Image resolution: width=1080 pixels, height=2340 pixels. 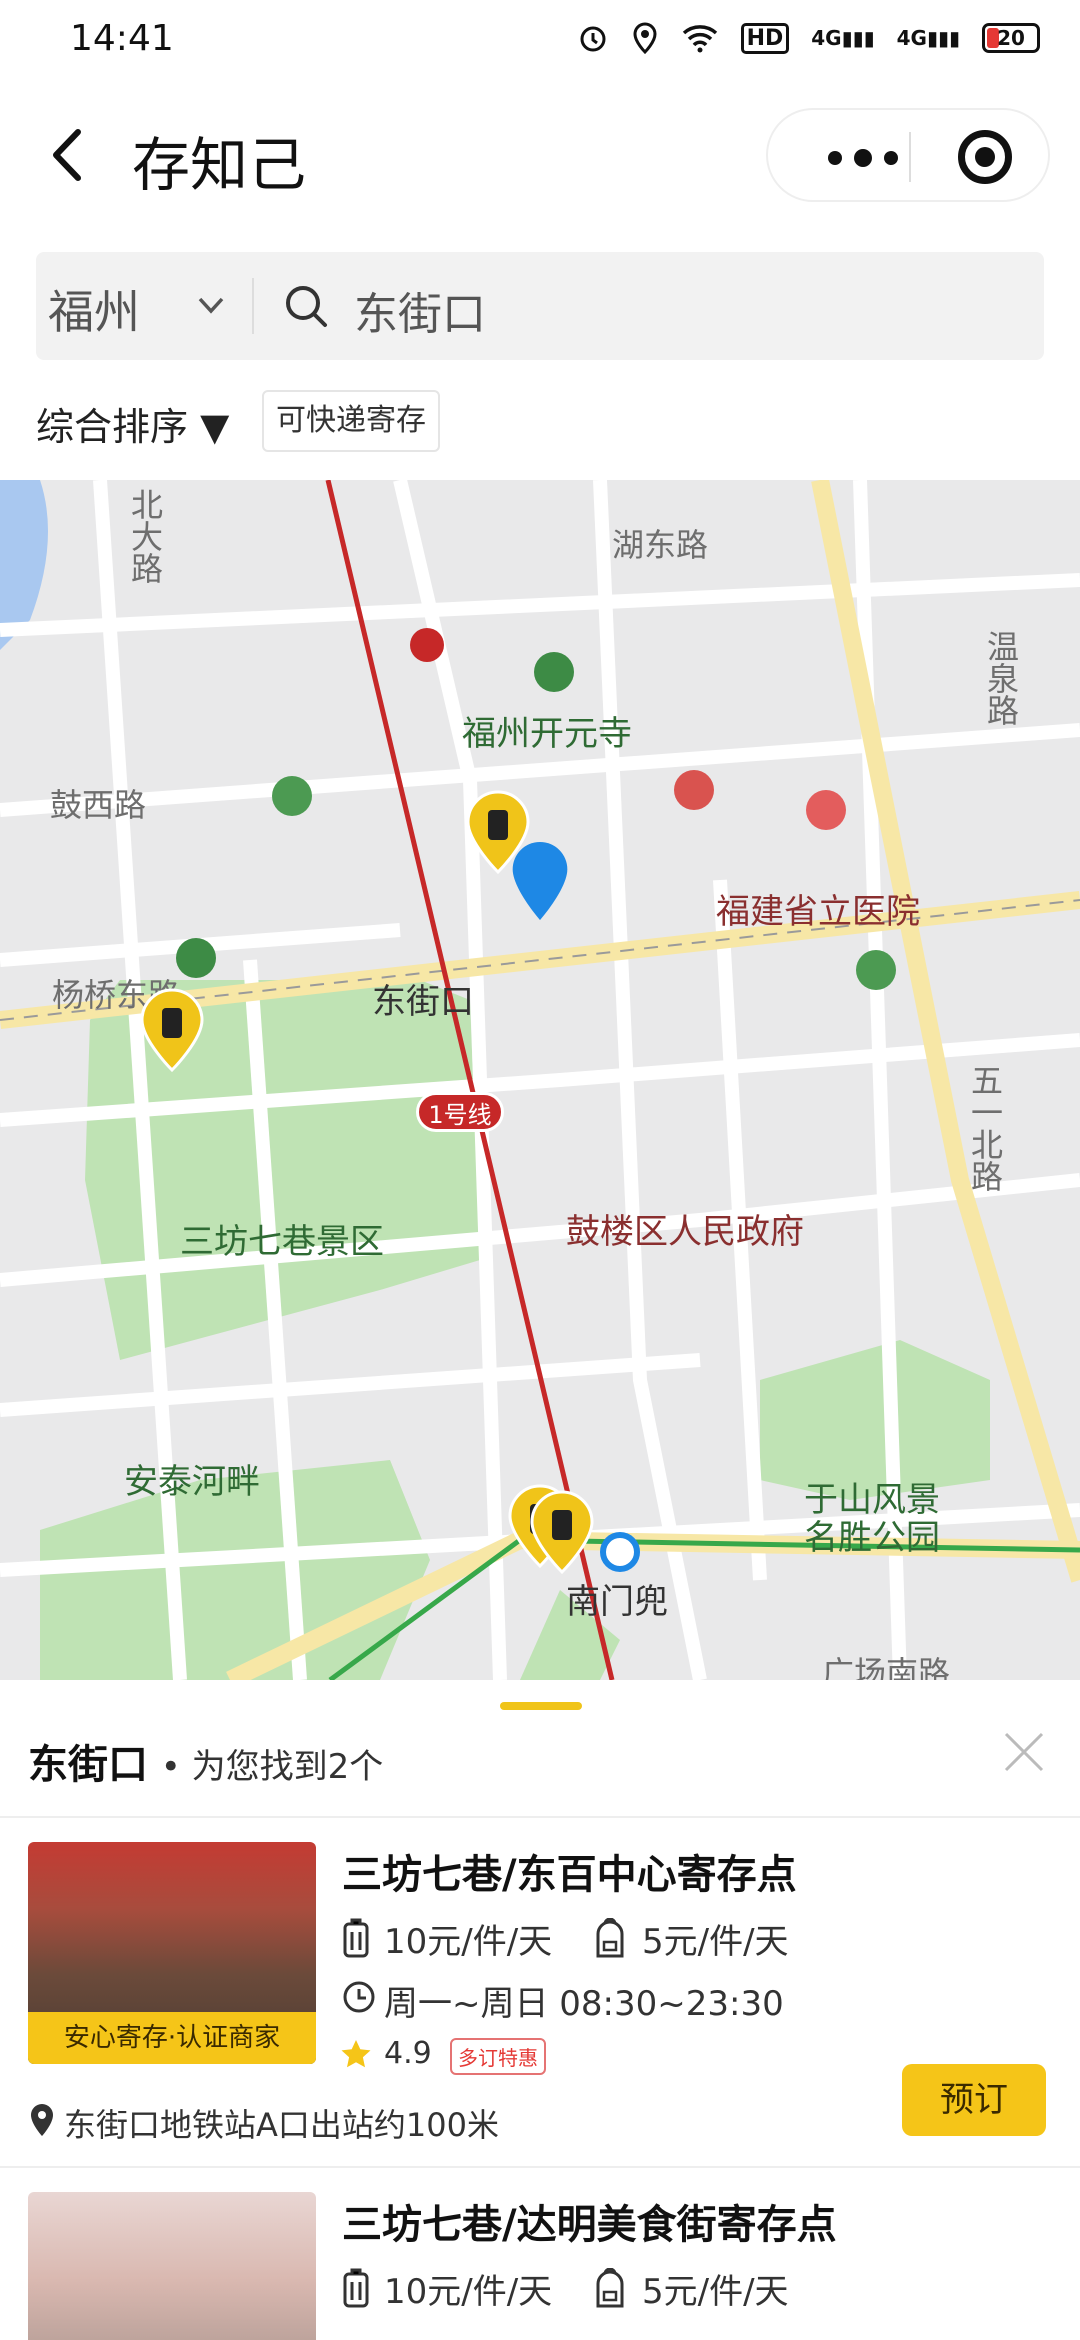 What do you see at coordinates (540, 425) in the screenshot?
I see `filter-bar: 综合排序 ▼ 可快递寄存` at bounding box center [540, 425].